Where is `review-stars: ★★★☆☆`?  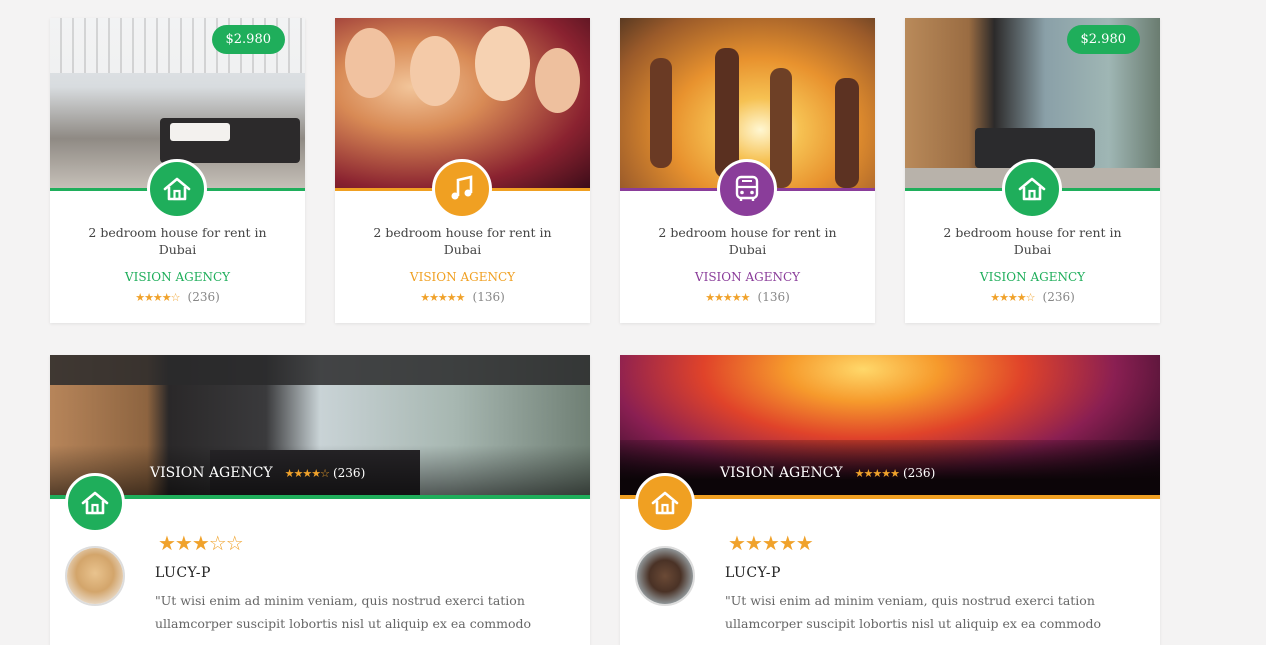 review-stars: ★★★☆☆ is located at coordinates (201, 543).